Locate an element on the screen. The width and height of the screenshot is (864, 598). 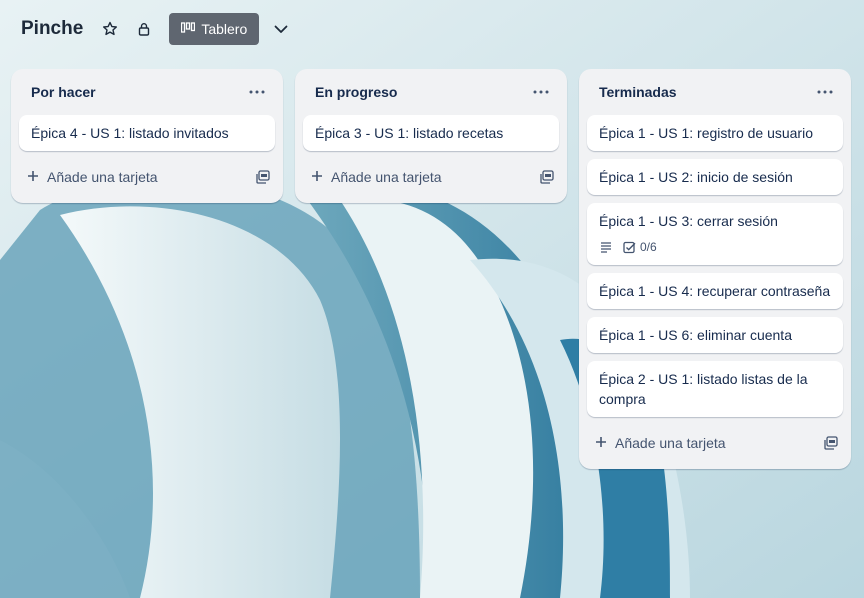
board-view-icon is located at coordinates (188, 29).